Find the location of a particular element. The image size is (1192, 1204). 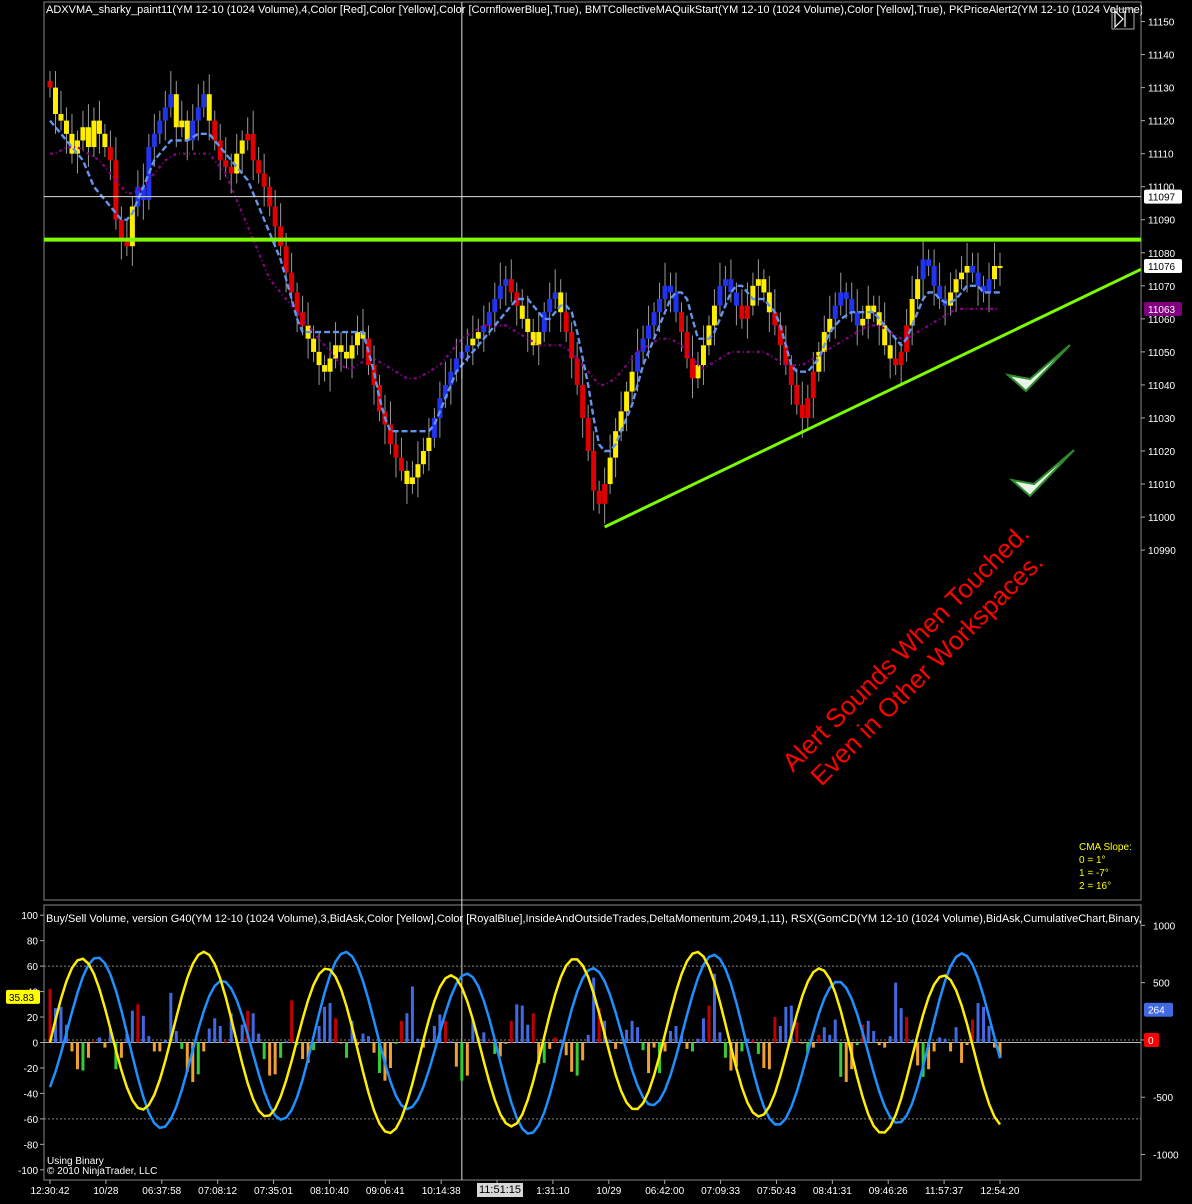

x-tick-label: 06:37:58 is located at coordinates (161, 1191).